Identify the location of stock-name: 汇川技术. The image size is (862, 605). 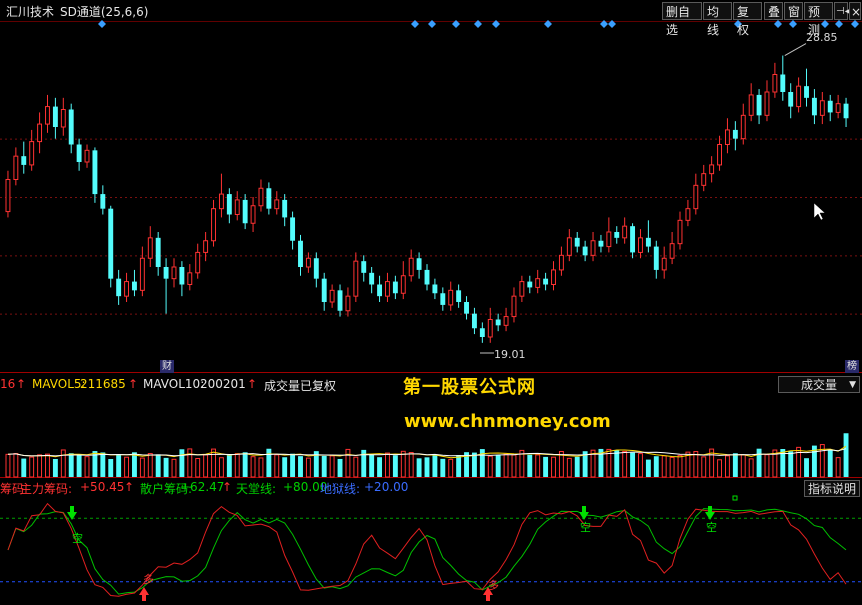
(30, 12).